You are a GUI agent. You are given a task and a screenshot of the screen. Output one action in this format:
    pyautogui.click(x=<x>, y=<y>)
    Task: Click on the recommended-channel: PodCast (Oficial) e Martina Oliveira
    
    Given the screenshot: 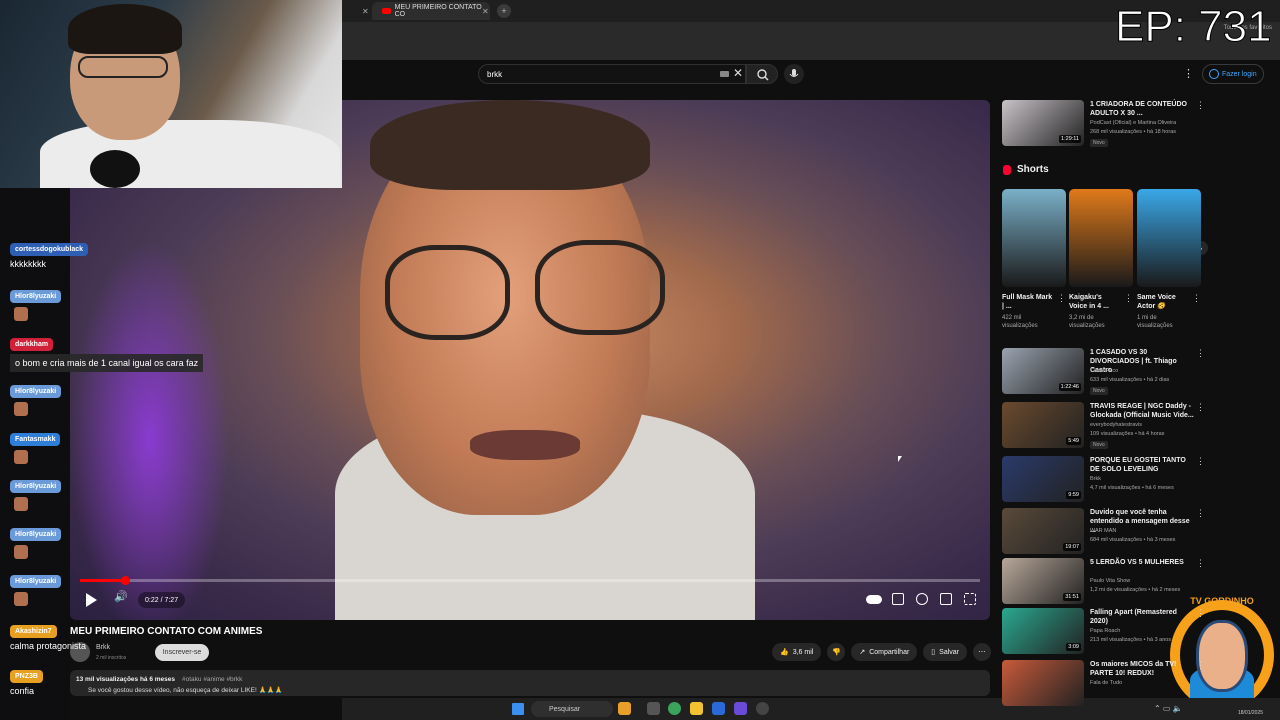 What is the action you would take?
    pyautogui.click(x=1133, y=123)
    